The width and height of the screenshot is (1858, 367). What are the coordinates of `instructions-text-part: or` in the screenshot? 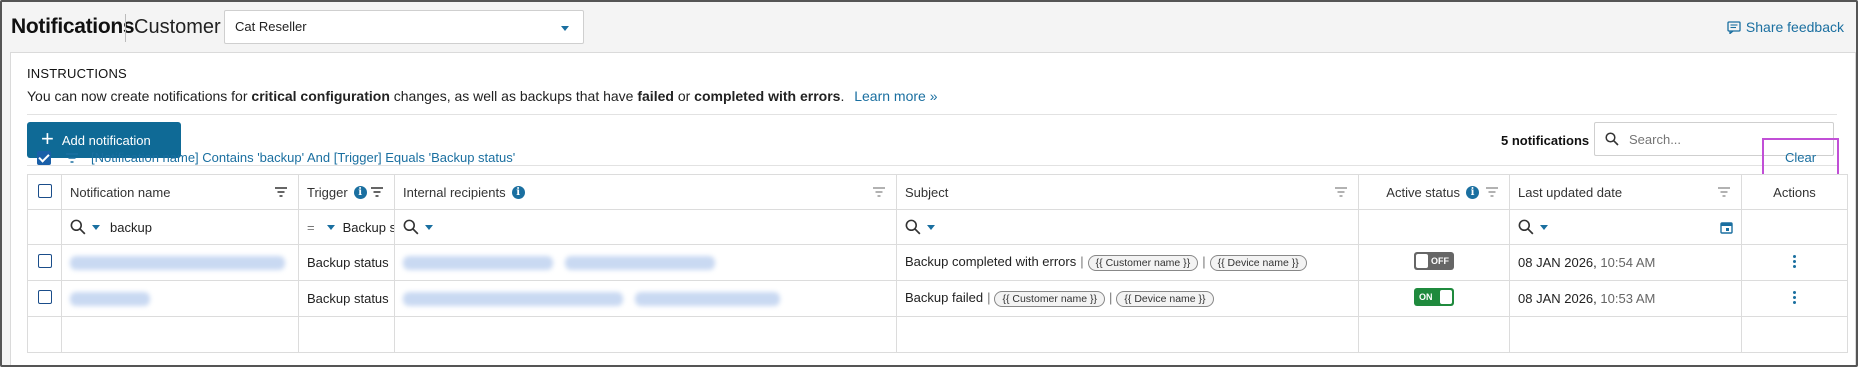 It's located at (684, 96).